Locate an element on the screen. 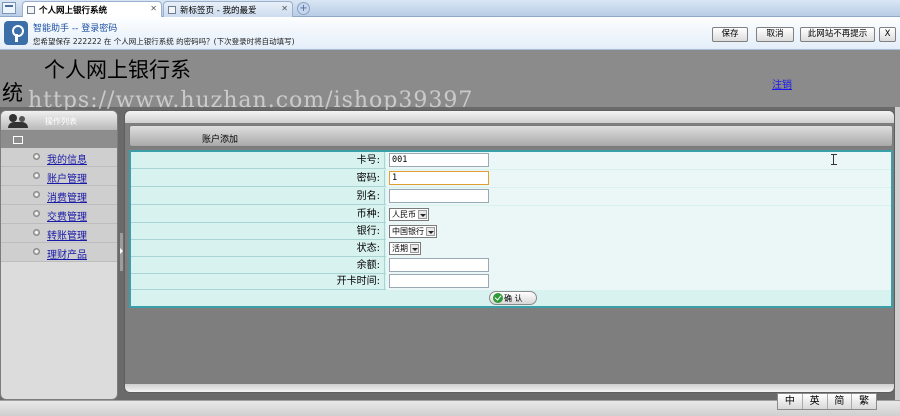  currency-label: 币种: is located at coordinates (258, 214).